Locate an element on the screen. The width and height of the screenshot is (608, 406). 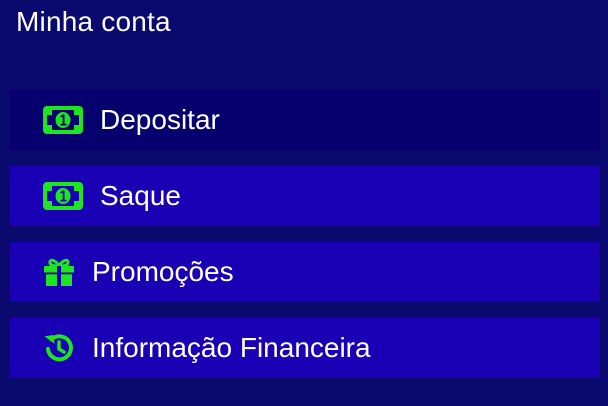
menu-item-label: Informação Financeira is located at coordinates (231, 347).